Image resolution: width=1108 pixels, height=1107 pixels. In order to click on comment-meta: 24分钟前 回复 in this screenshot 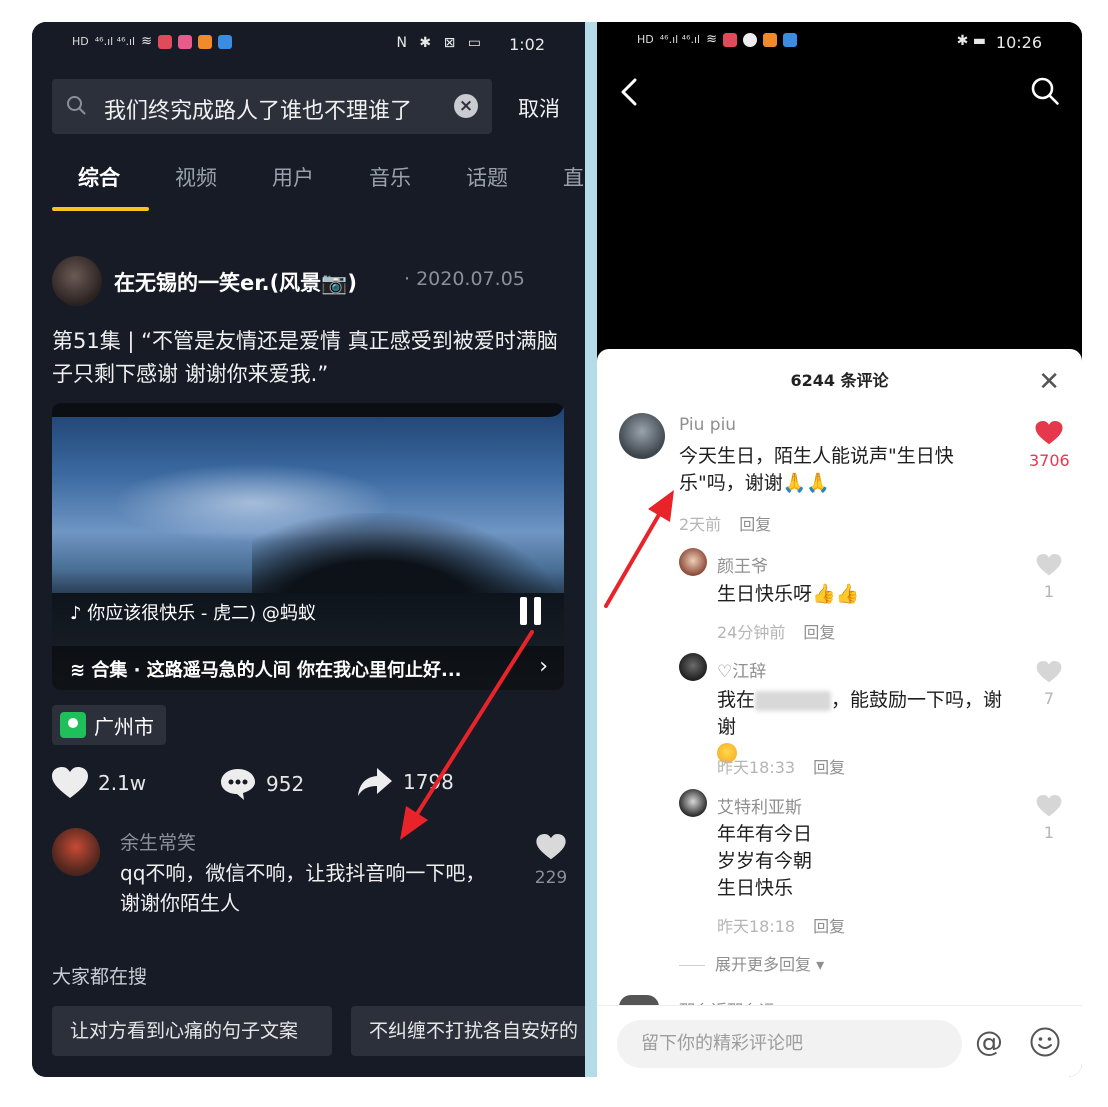, I will do `click(776, 631)`.